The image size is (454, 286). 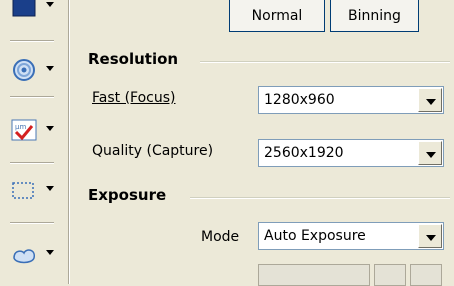 I want to click on toolbar-button-target, so click(x=34, y=70).